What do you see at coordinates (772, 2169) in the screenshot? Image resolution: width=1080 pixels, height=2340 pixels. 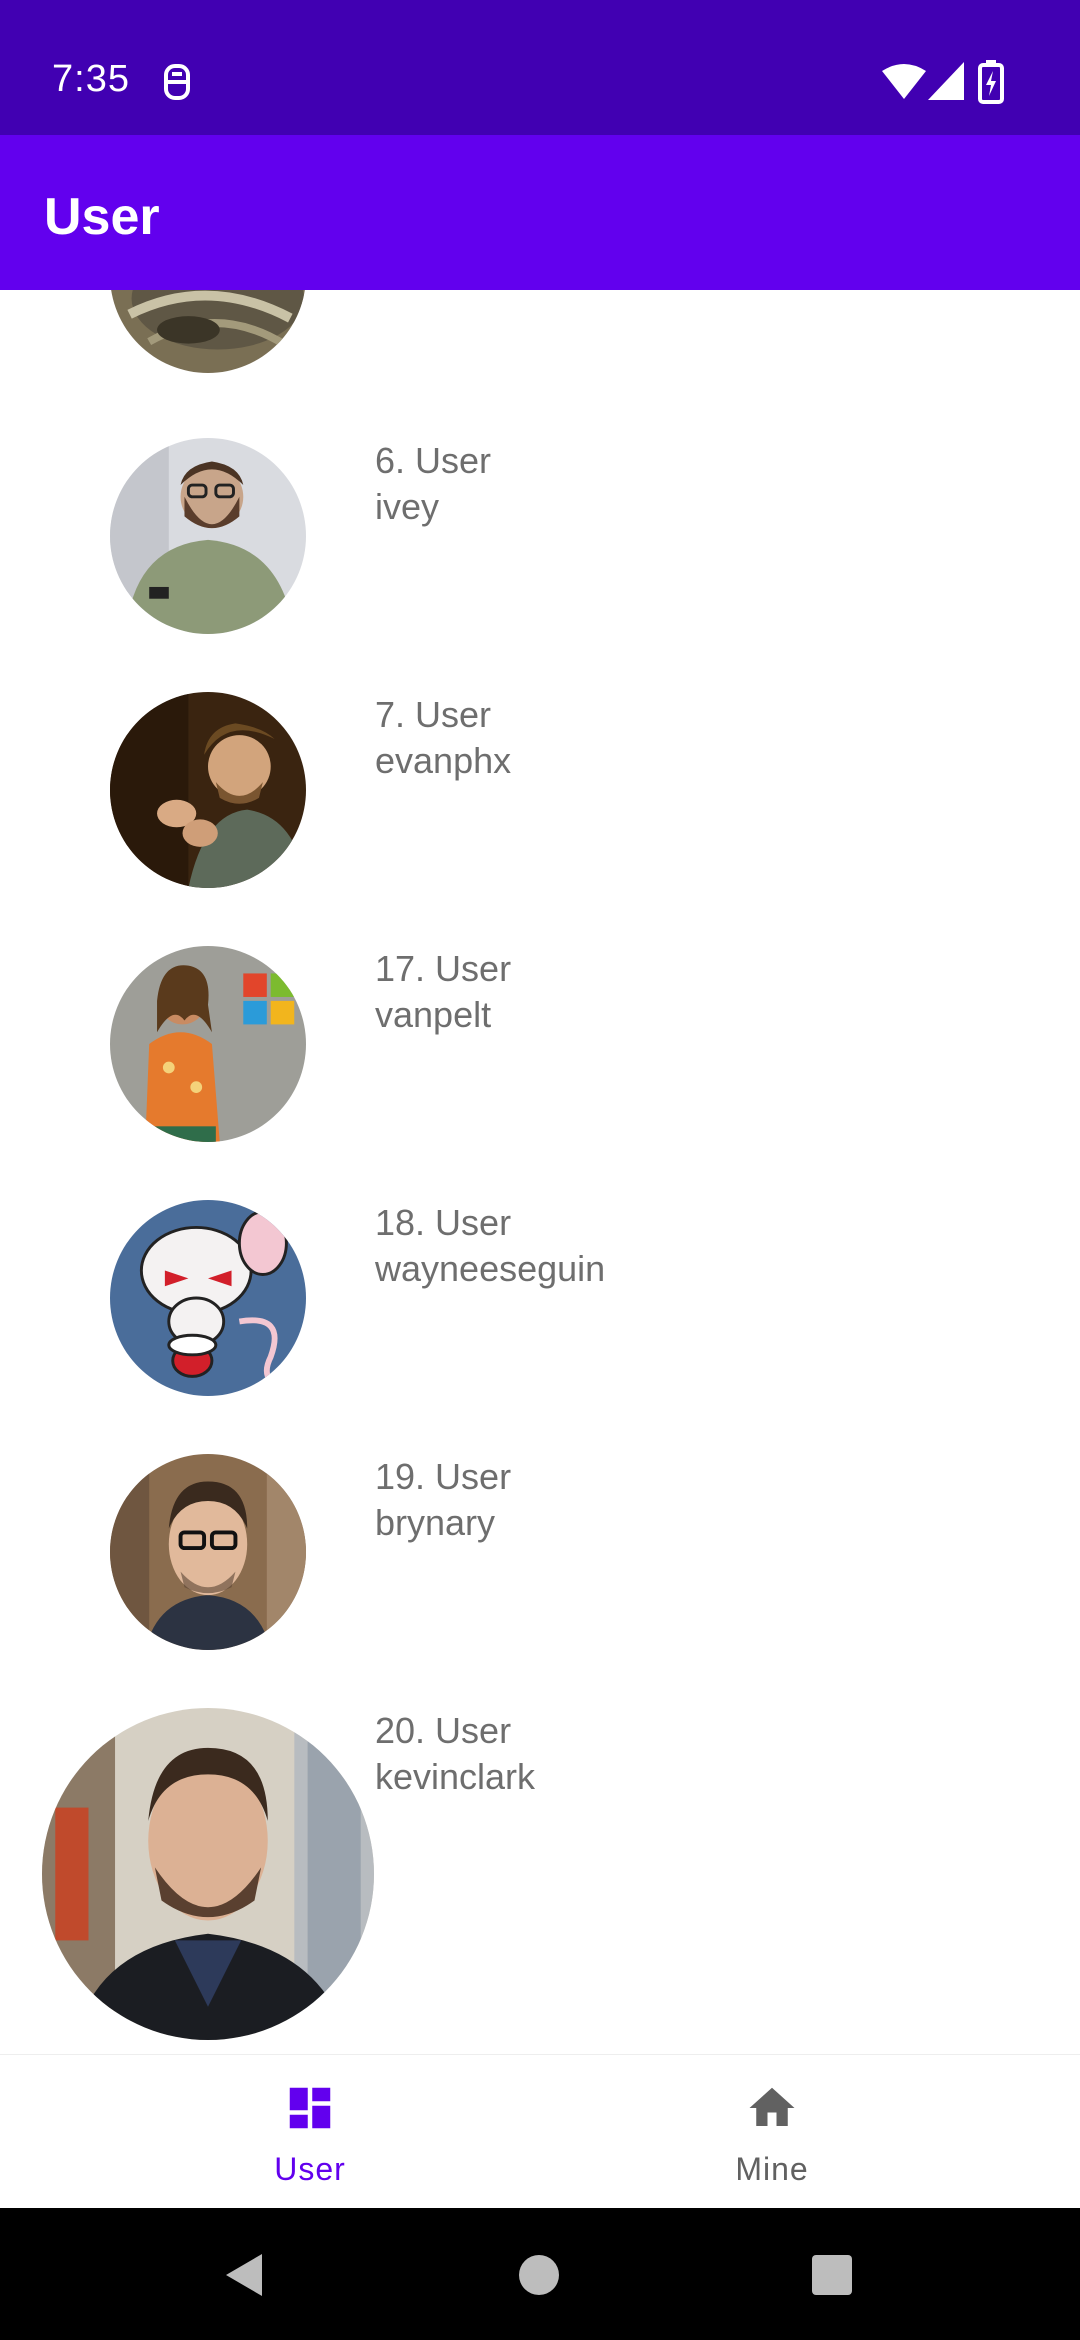 I see `nav-label-mine: Mine` at bounding box center [772, 2169].